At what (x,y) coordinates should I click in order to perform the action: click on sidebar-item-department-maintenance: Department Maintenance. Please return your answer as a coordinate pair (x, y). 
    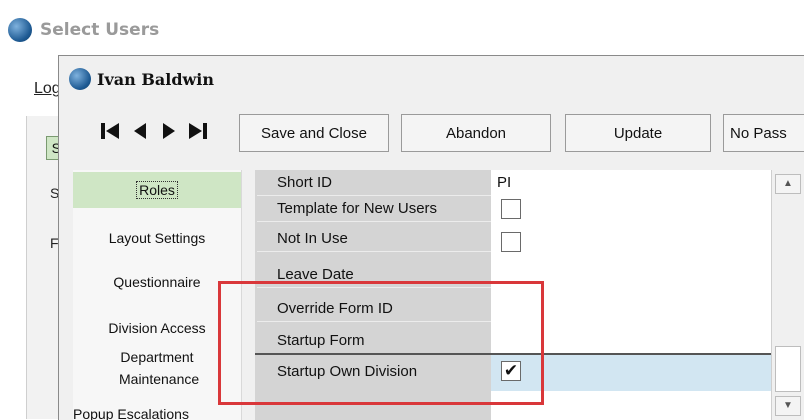
    Looking at the image, I should click on (159, 368).